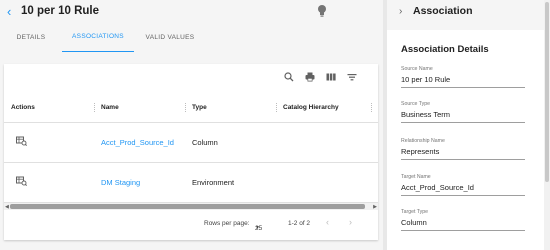 The height and width of the screenshot is (250, 550). I want to click on tab-label: ASSOCIATIONS, so click(98, 36).